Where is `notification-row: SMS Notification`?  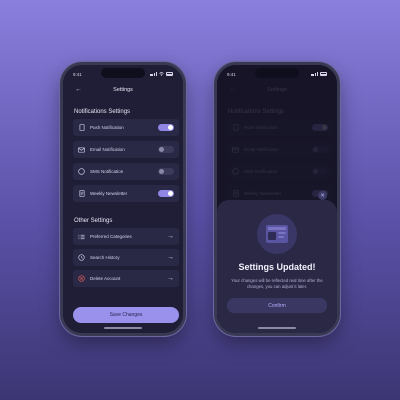
notification-row: SMS Notification is located at coordinates (126, 171).